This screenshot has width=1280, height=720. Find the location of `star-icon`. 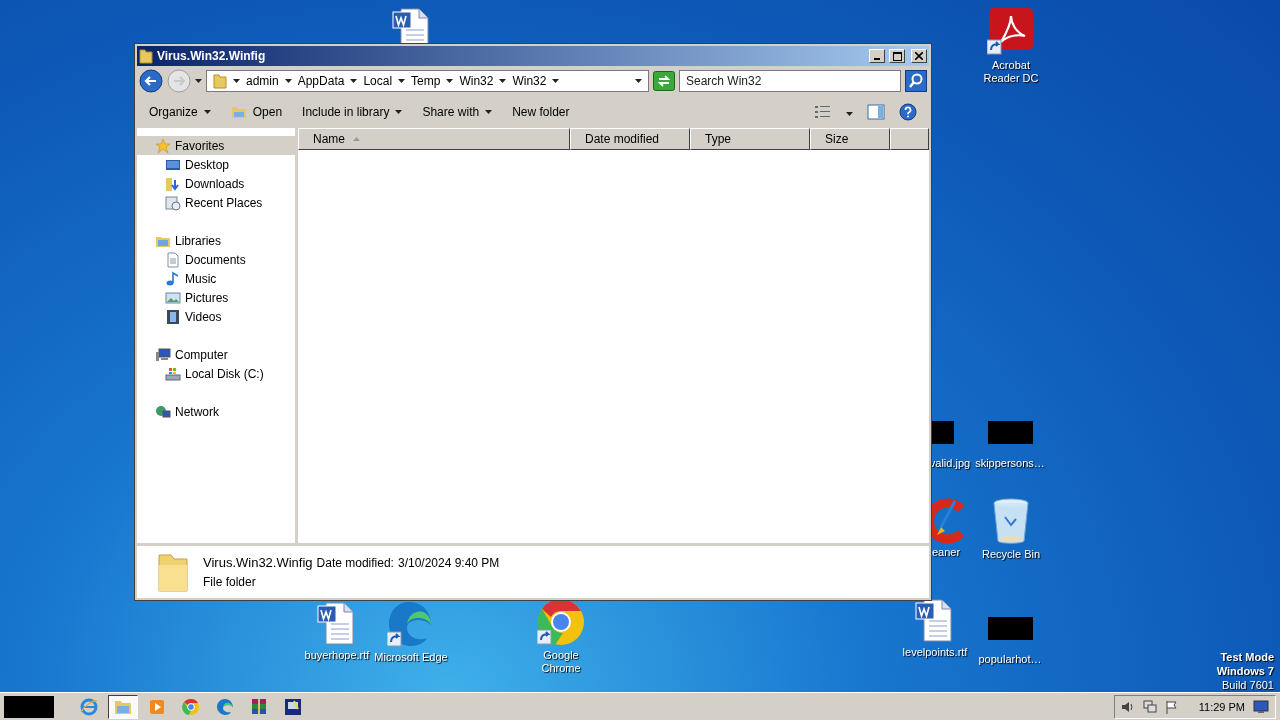

star-icon is located at coordinates (163, 145).